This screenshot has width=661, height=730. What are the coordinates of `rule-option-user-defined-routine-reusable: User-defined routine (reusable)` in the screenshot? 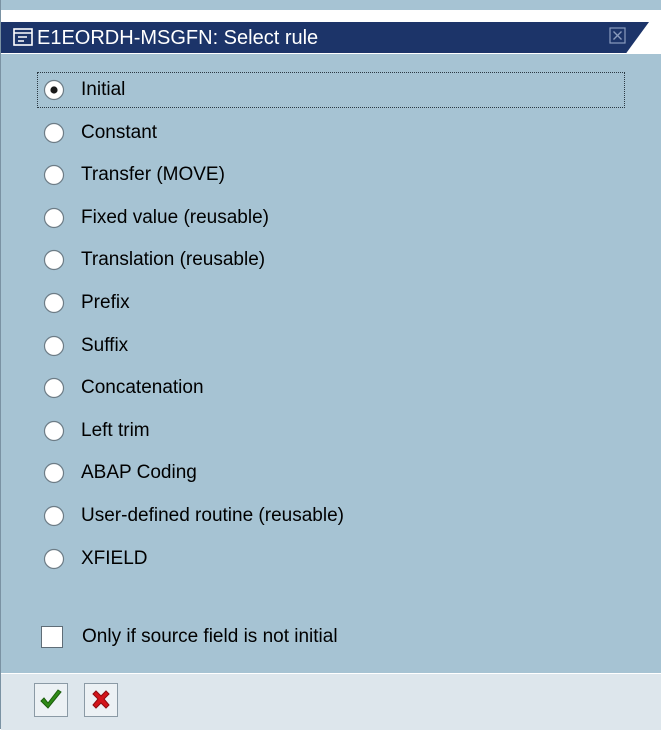 It's located at (193, 516).